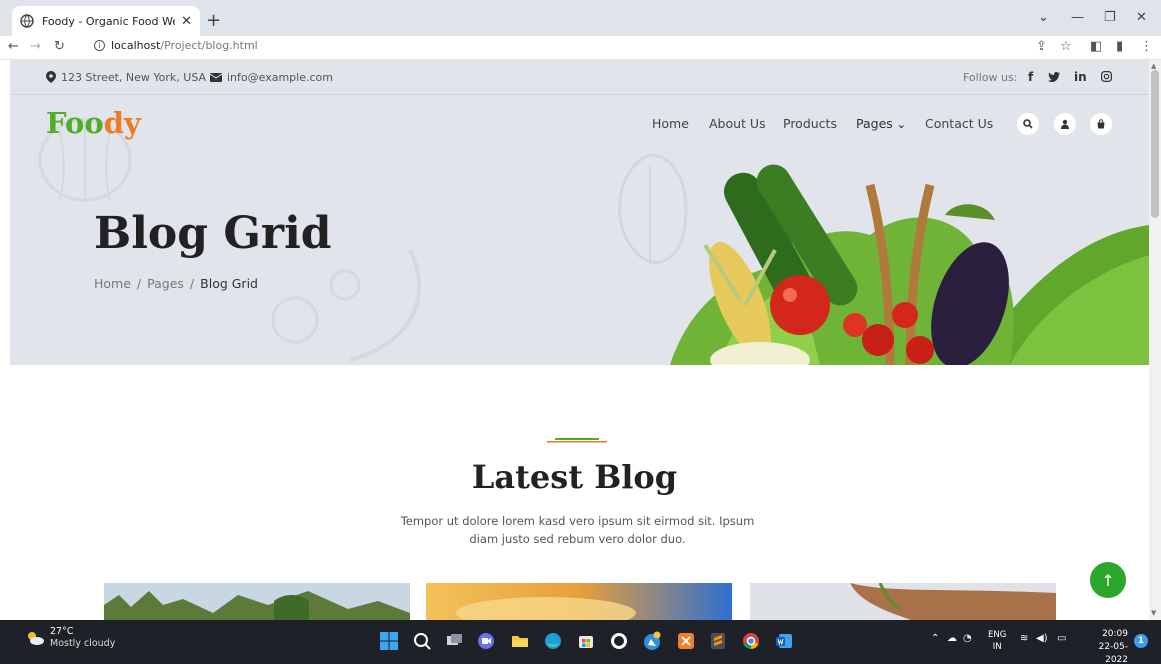 Image resolution: width=1161 pixels, height=664 pixels. What do you see at coordinates (909, 264) in the screenshot?
I see `vegetable-basket-image` at bounding box center [909, 264].